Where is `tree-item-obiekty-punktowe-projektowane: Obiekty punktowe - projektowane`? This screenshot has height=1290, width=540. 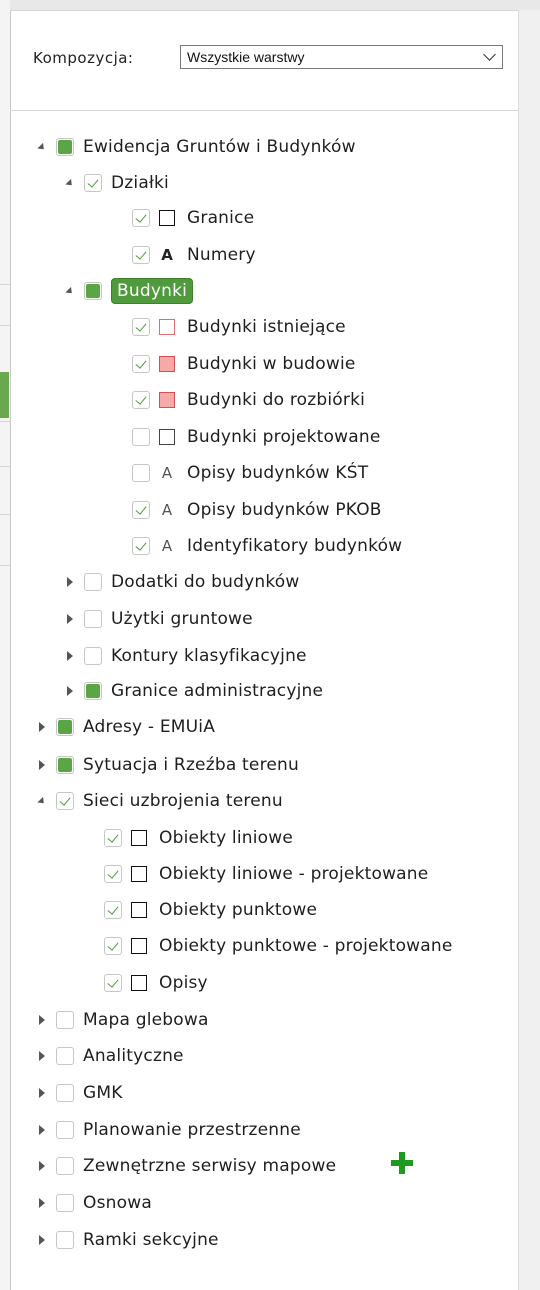 tree-item-obiekty-punktowe-projektowane: Obiekty punktowe - projektowane is located at coordinates (268, 946).